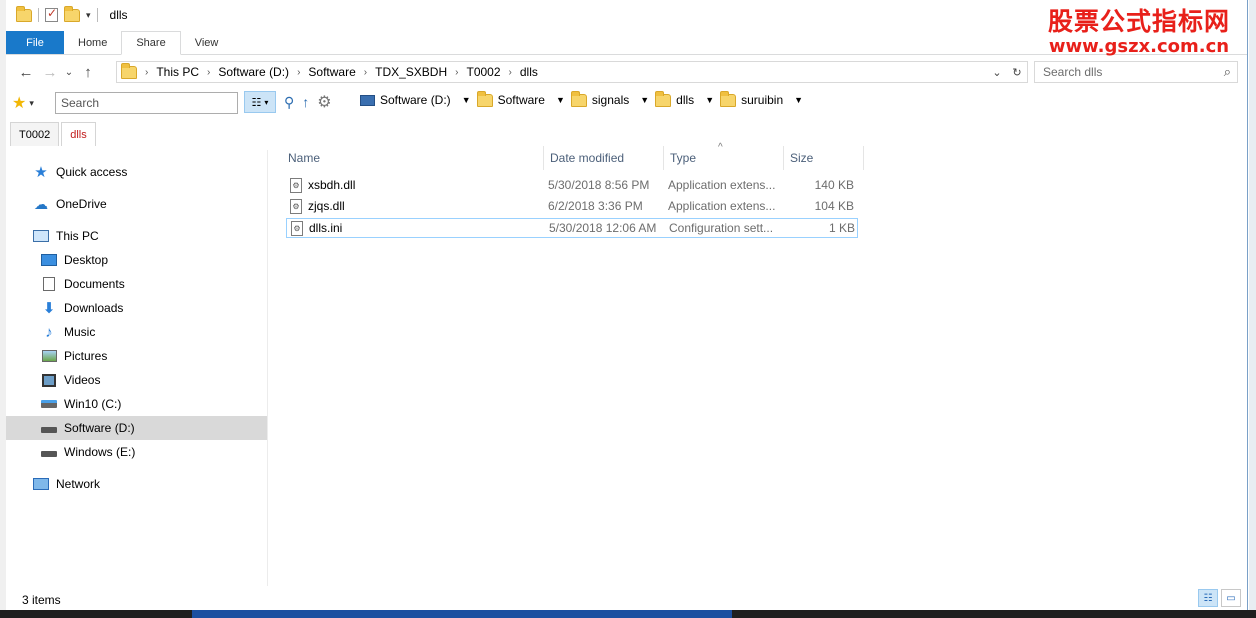 The image size is (1256, 618). Describe the element at coordinates (35, 42) in the screenshot. I see `tab-file: File` at that location.